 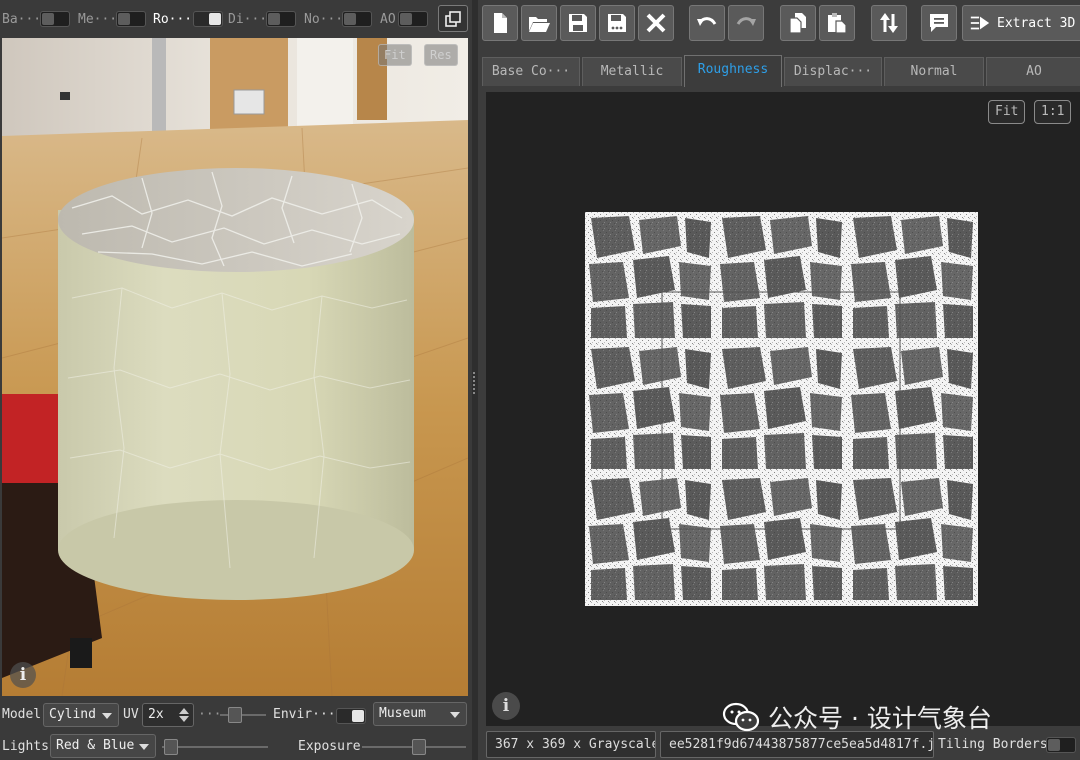 I want to click on extract-3d-button: Extract 3D M, so click(x=1021, y=23).